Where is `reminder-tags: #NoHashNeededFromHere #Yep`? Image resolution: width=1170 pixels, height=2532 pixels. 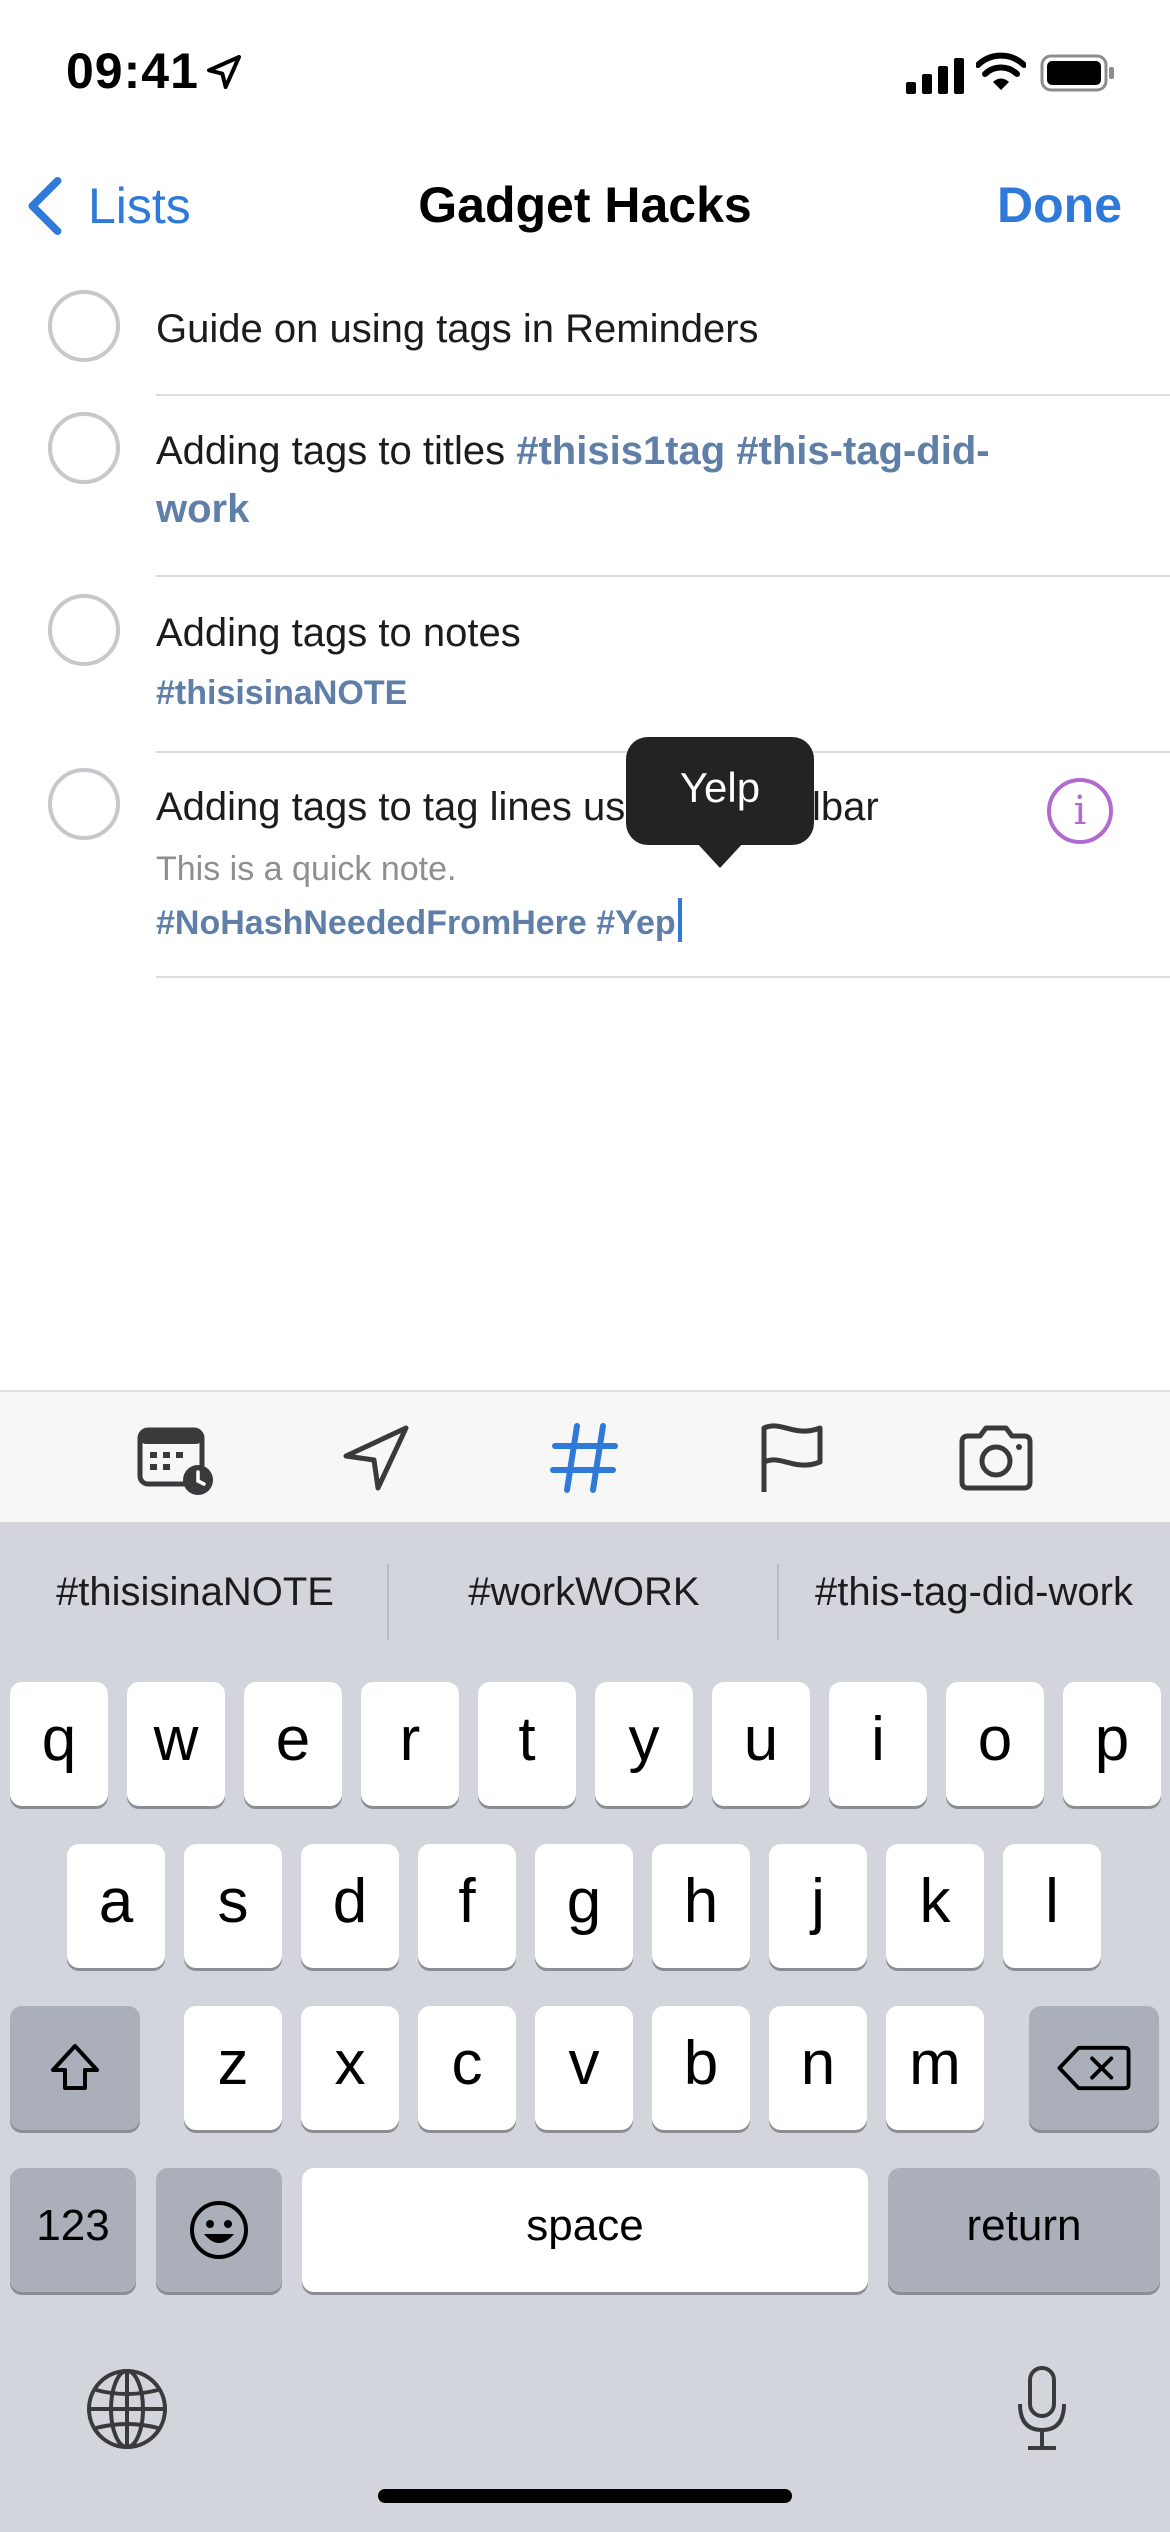 reminder-tags: #NoHashNeededFromHere #Yep is located at coordinates (416, 923).